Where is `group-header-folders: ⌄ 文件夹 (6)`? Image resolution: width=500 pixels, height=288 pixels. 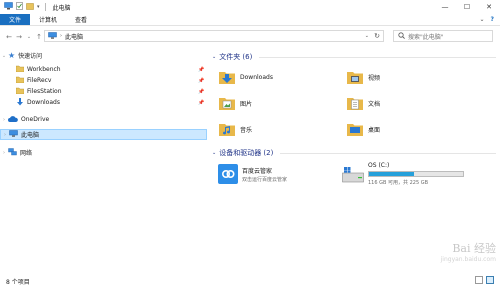 group-header-folders: ⌄ 文件夹 (6) is located at coordinates (354, 57).